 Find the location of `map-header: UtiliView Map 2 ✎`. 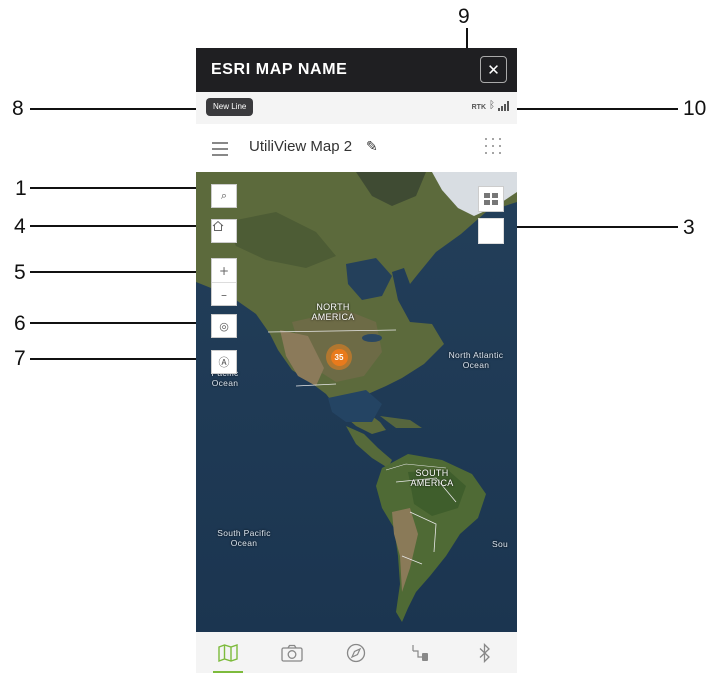

map-header: UtiliView Map 2 ✎ is located at coordinates (356, 148).